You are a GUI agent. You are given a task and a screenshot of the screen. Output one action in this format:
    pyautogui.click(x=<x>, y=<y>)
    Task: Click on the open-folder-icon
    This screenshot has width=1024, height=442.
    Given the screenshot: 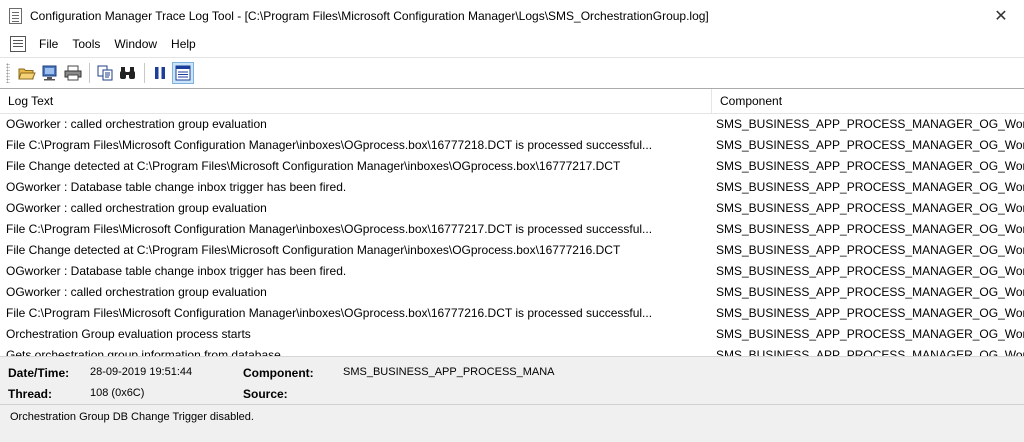 What is the action you would take?
    pyautogui.click(x=27, y=73)
    